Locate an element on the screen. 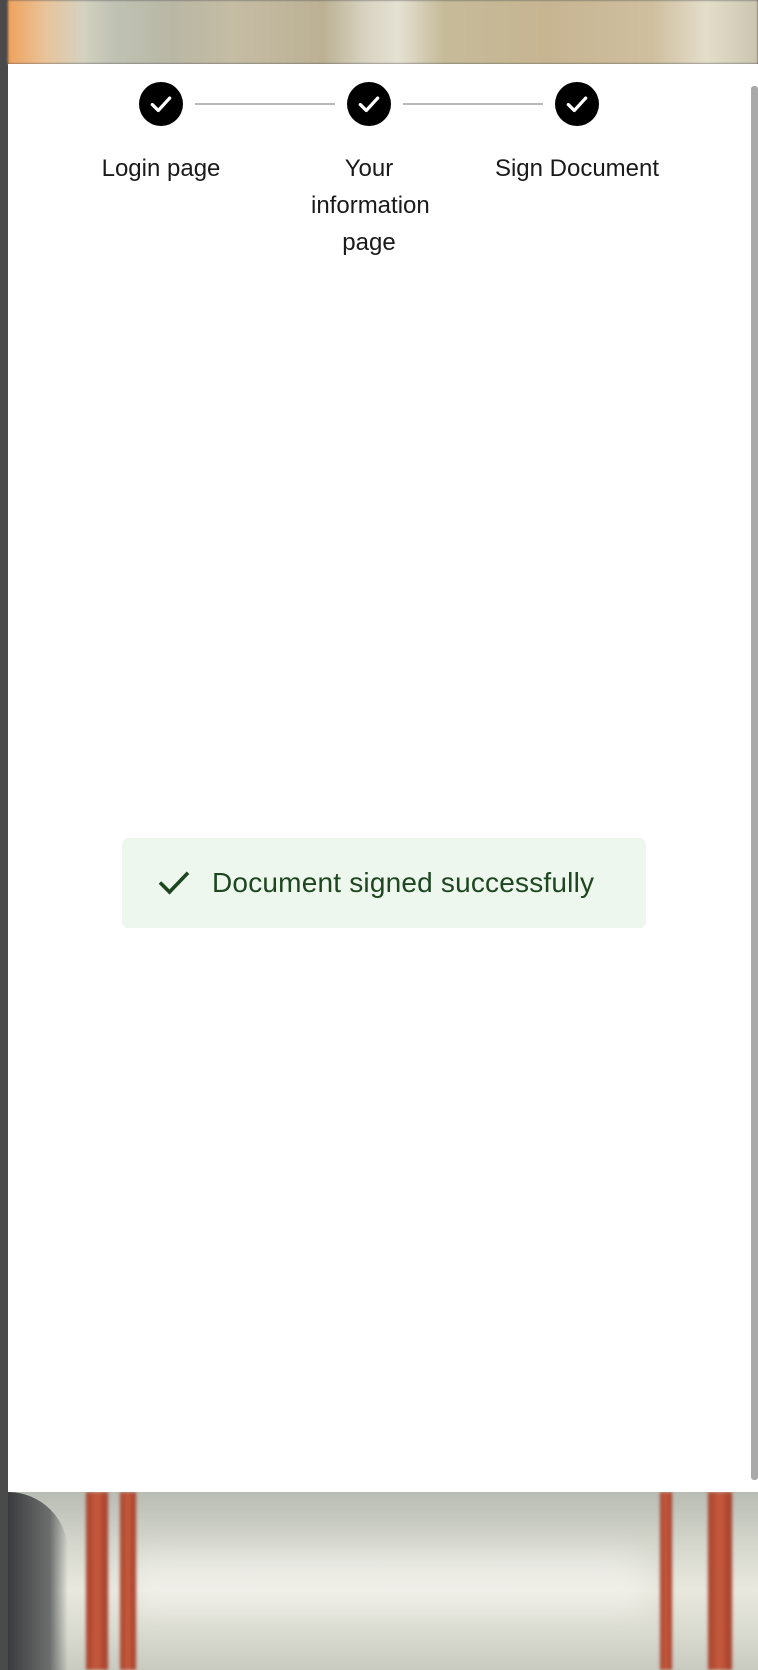 The image size is (758, 1670). background-photo-top is located at coordinates (383, 32).